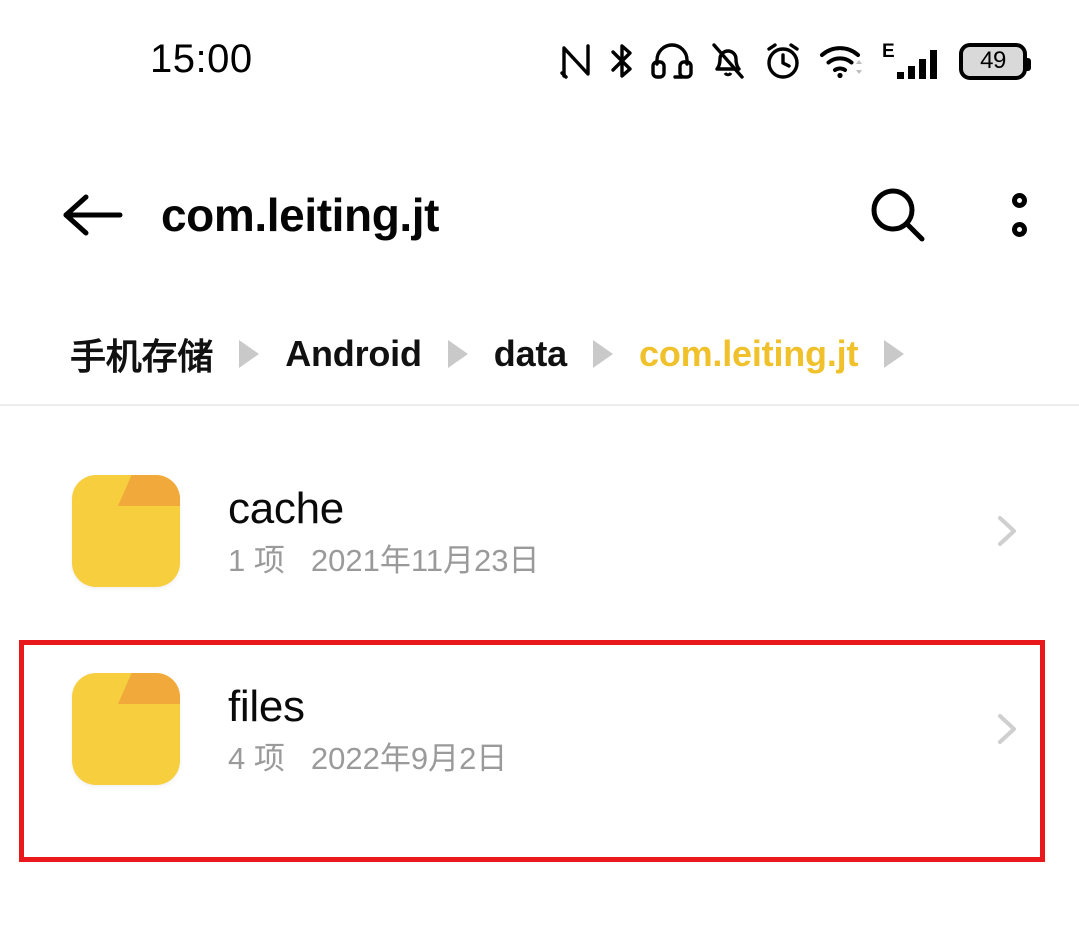 The height and width of the screenshot is (930, 1079). I want to click on bluetooth-icon, so click(622, 61).